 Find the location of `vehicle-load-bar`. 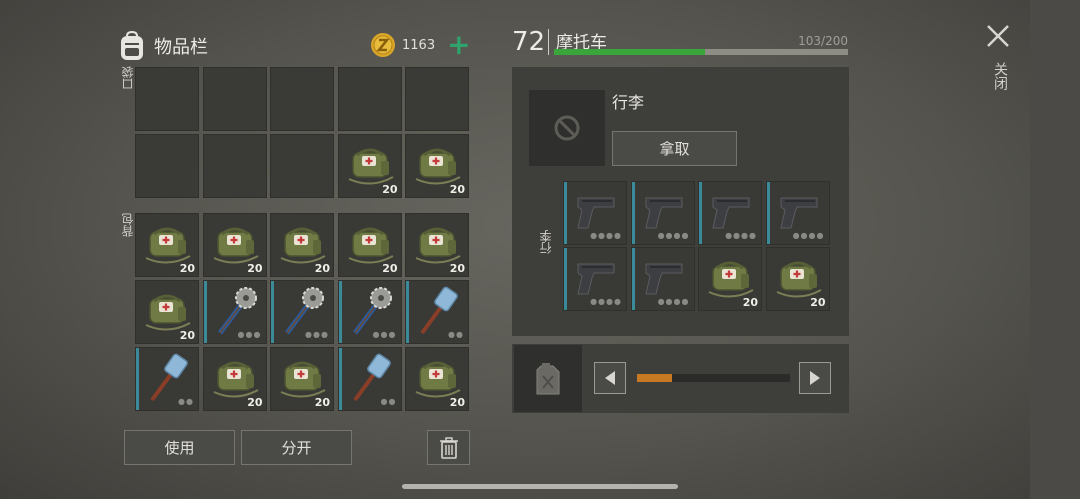

vehicle-load-bar is located at coordinates (701, 52).